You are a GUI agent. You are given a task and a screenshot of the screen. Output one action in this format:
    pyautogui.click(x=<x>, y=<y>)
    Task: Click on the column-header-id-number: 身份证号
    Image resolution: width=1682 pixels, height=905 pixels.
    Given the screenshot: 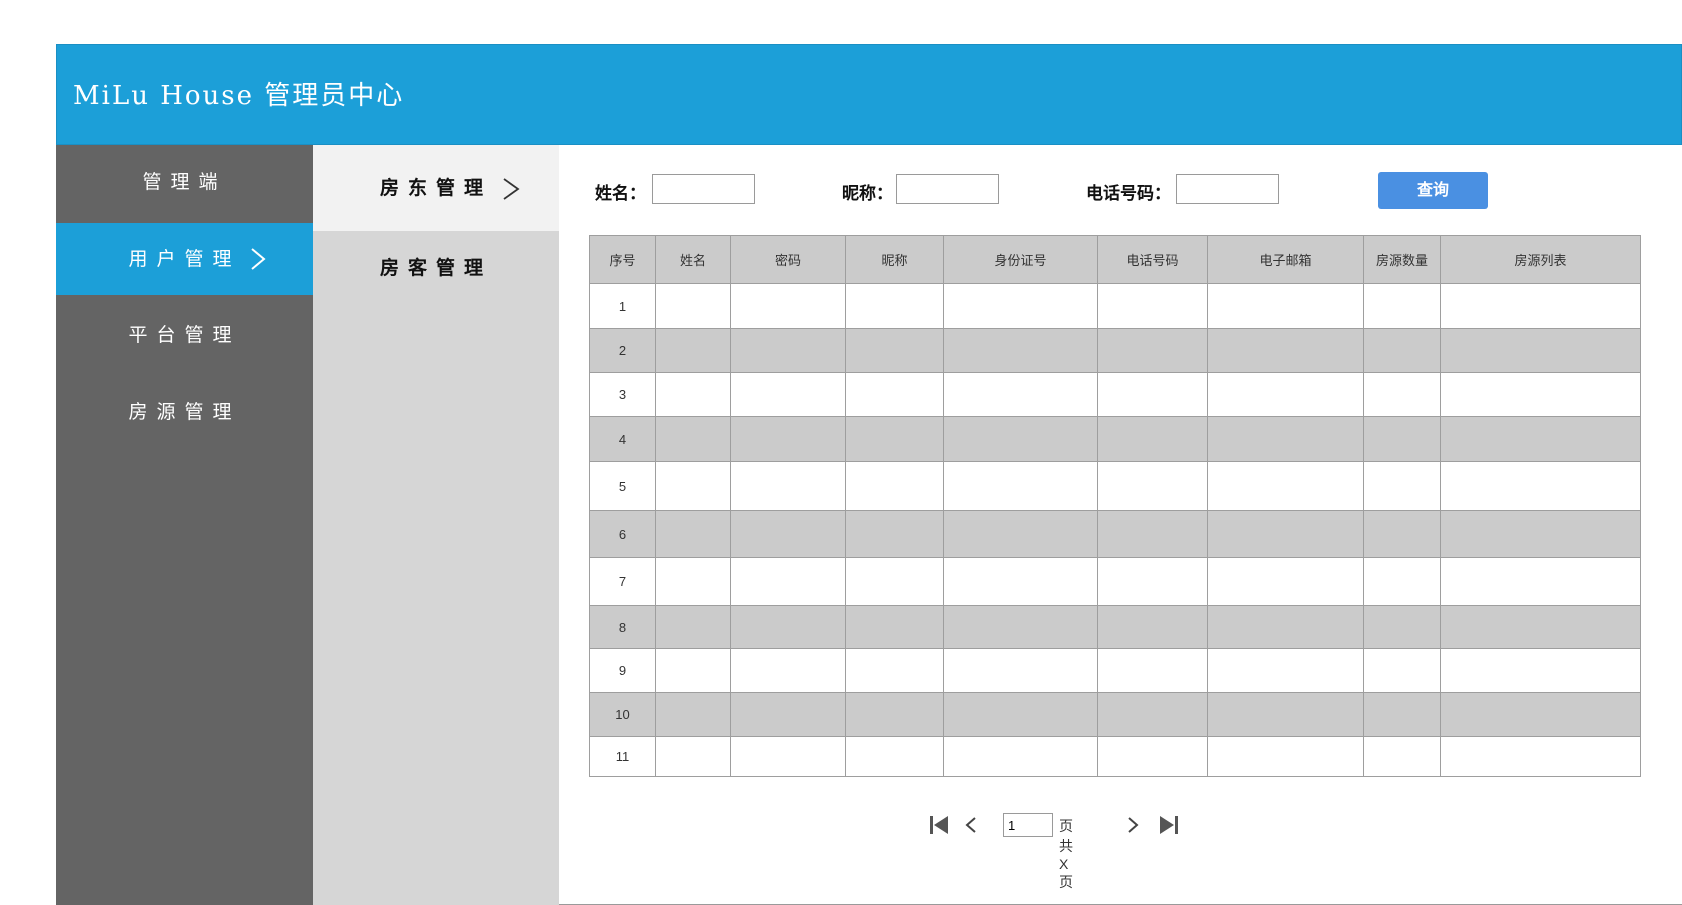 What is the action you would take?
    pyautogui.click(x=1020, y=259)
    